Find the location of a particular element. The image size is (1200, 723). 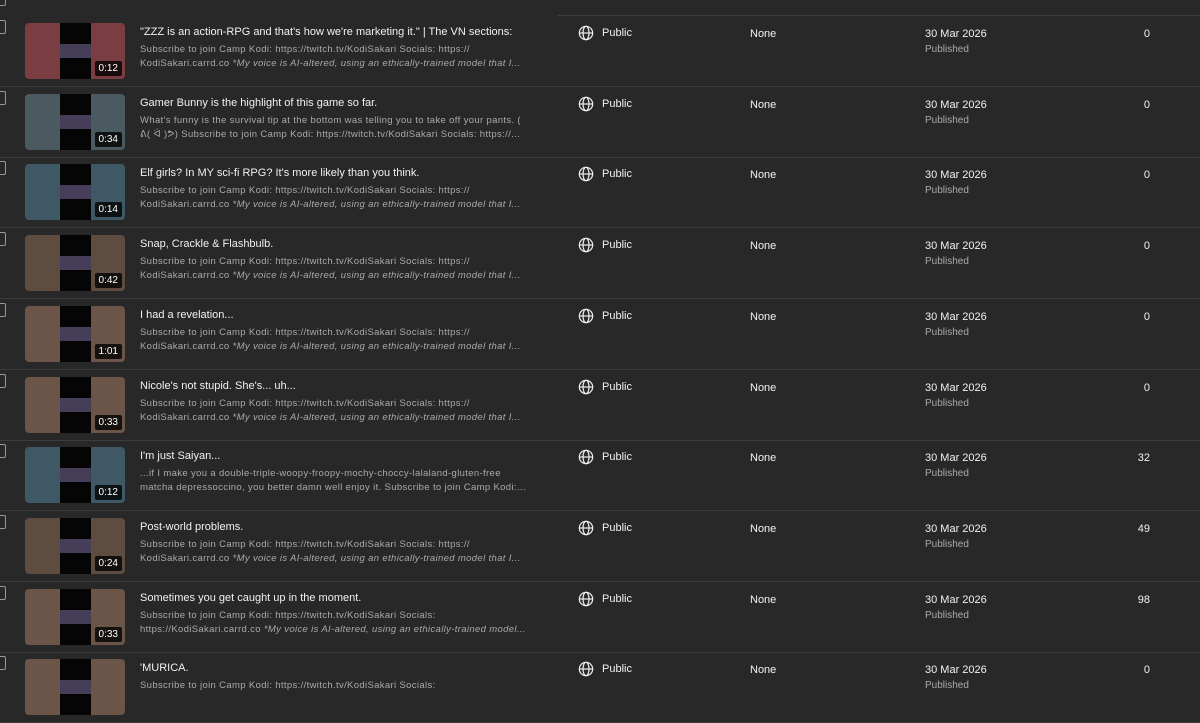

table-top-edge is located at coordinates (600, 8).